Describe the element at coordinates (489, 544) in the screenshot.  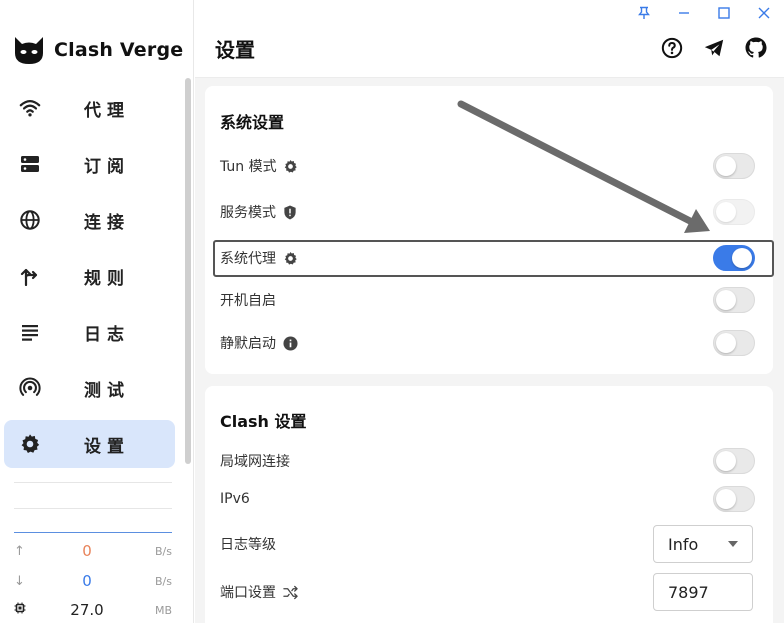
I see `setting-row-log-level: 日志等级 Info` at that location.